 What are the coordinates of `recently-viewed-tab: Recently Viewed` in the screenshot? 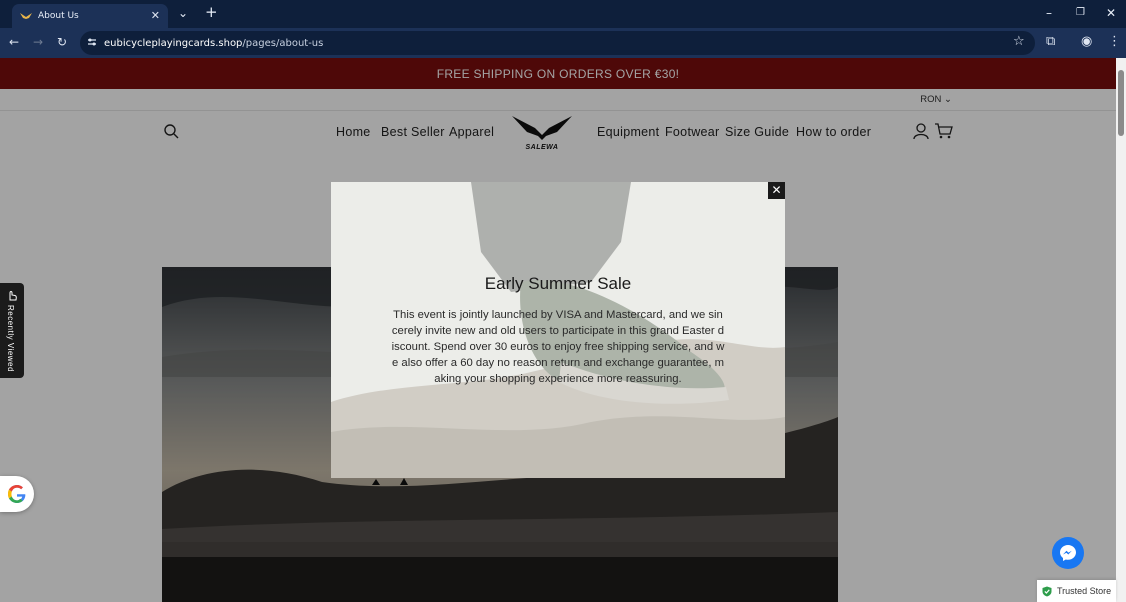 It's located at (12, 330).